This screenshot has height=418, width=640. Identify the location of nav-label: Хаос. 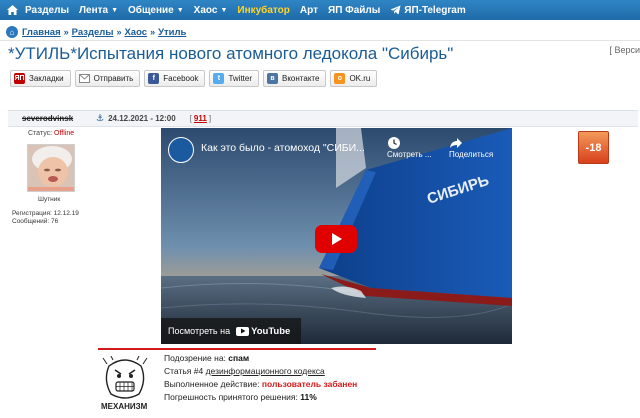
(205, 10).